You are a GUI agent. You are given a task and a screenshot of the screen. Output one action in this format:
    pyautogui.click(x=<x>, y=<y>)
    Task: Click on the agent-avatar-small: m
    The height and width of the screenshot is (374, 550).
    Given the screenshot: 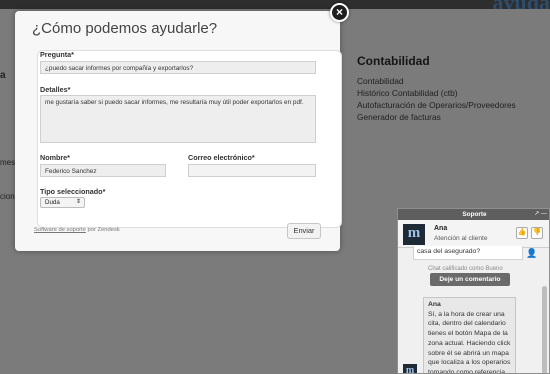 What is the action you would take?
    pyautogui.click(x=410, y=368)
    